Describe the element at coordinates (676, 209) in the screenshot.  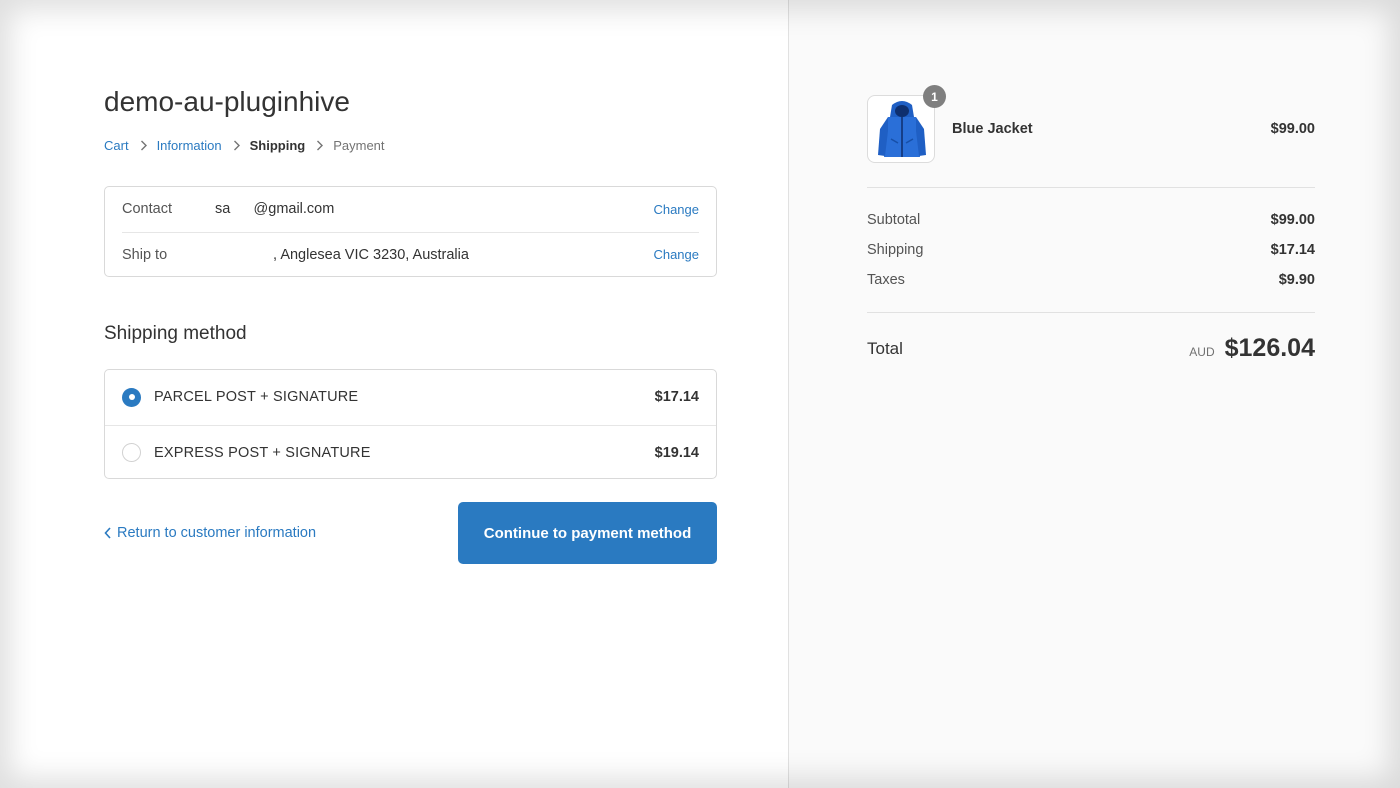
I see `change-contact-link: Change` at that location.